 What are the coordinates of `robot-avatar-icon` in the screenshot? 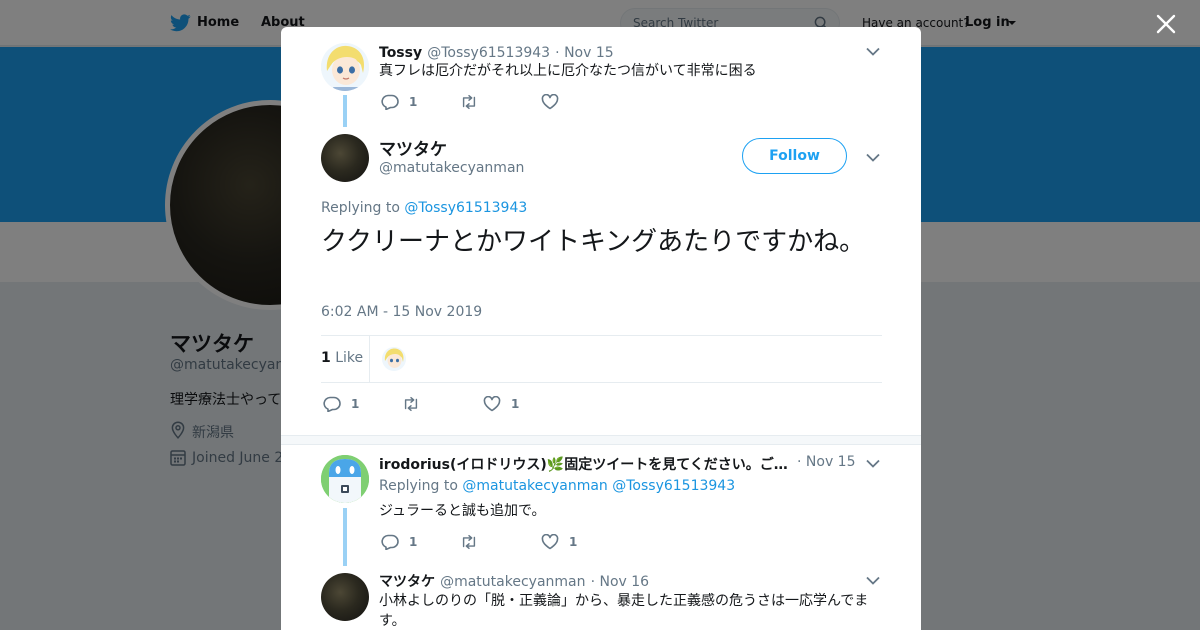 It's located at (345, 479).